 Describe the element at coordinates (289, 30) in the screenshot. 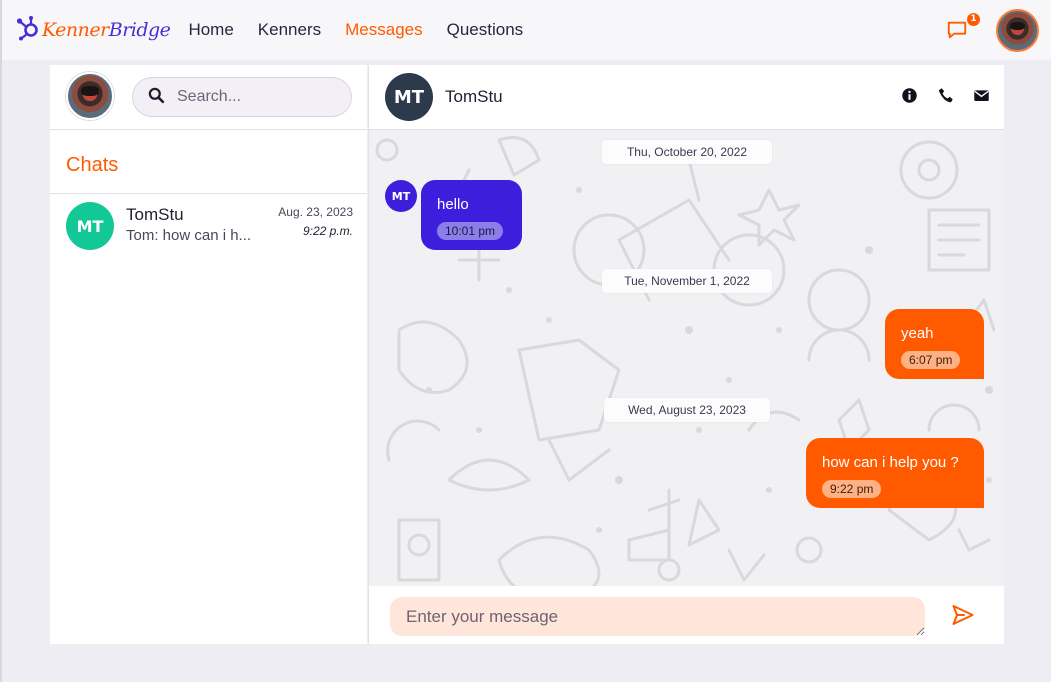

I see `nav-link-kenners: Kenners` at that location.